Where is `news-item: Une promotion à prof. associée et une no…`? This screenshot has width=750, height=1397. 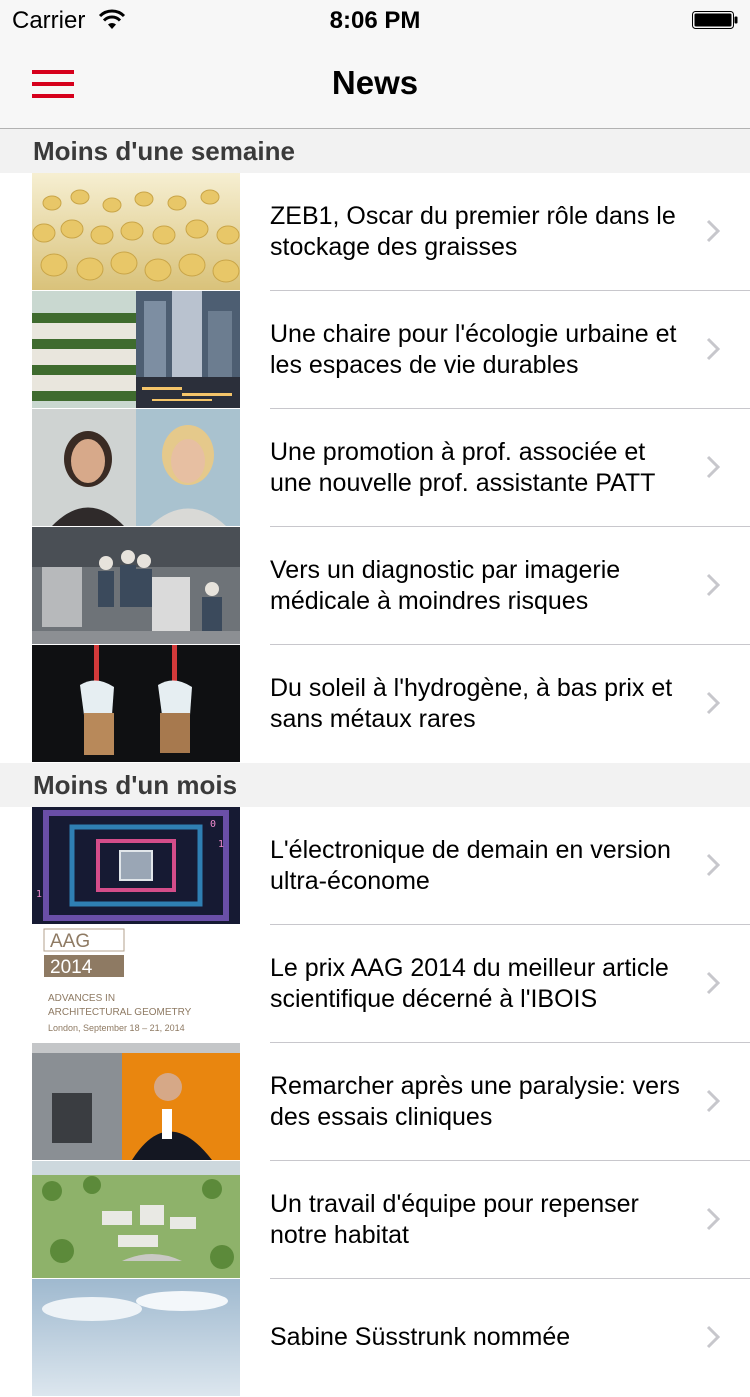 news-item: Une promotion à prof. associée et une no… is located at coordinates (375, 468).